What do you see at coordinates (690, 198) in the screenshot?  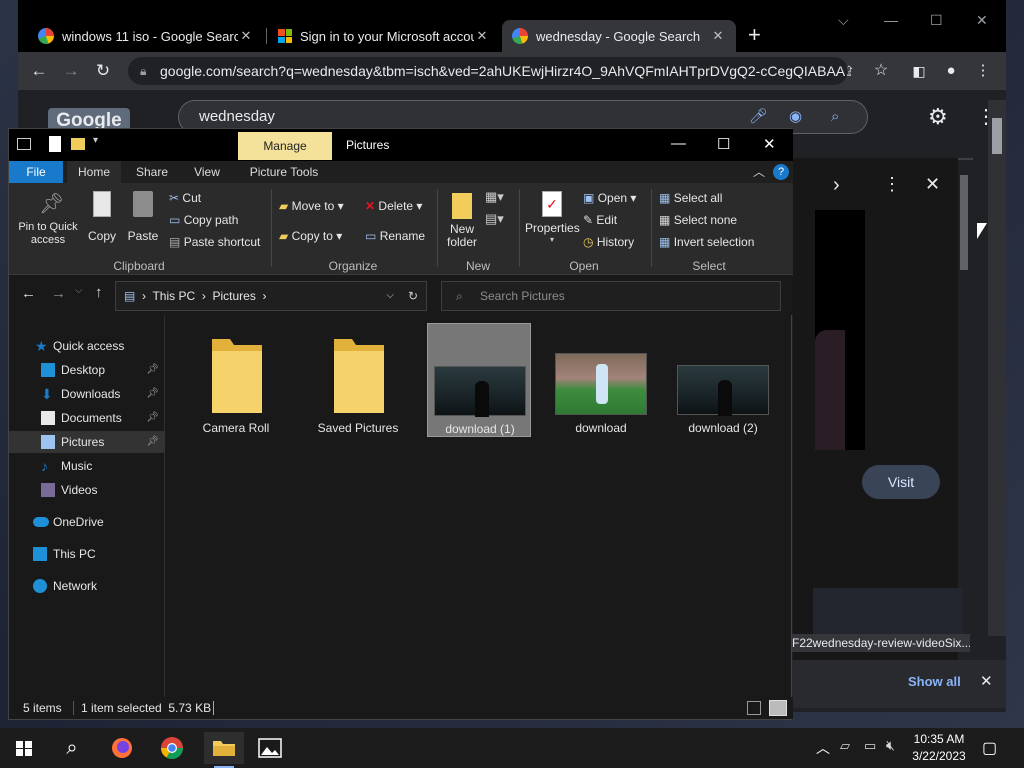 I see `select-all-button: ▦ Select all` at bounding box center [690, 198].